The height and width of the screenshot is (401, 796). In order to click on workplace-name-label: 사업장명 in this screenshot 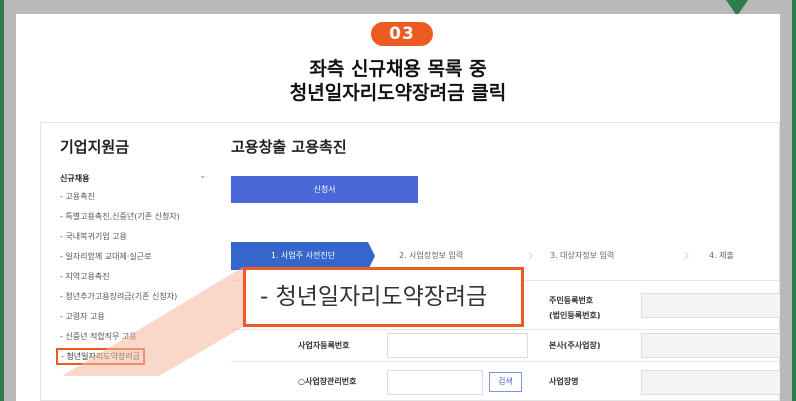, I will do `click(564, 381)`.